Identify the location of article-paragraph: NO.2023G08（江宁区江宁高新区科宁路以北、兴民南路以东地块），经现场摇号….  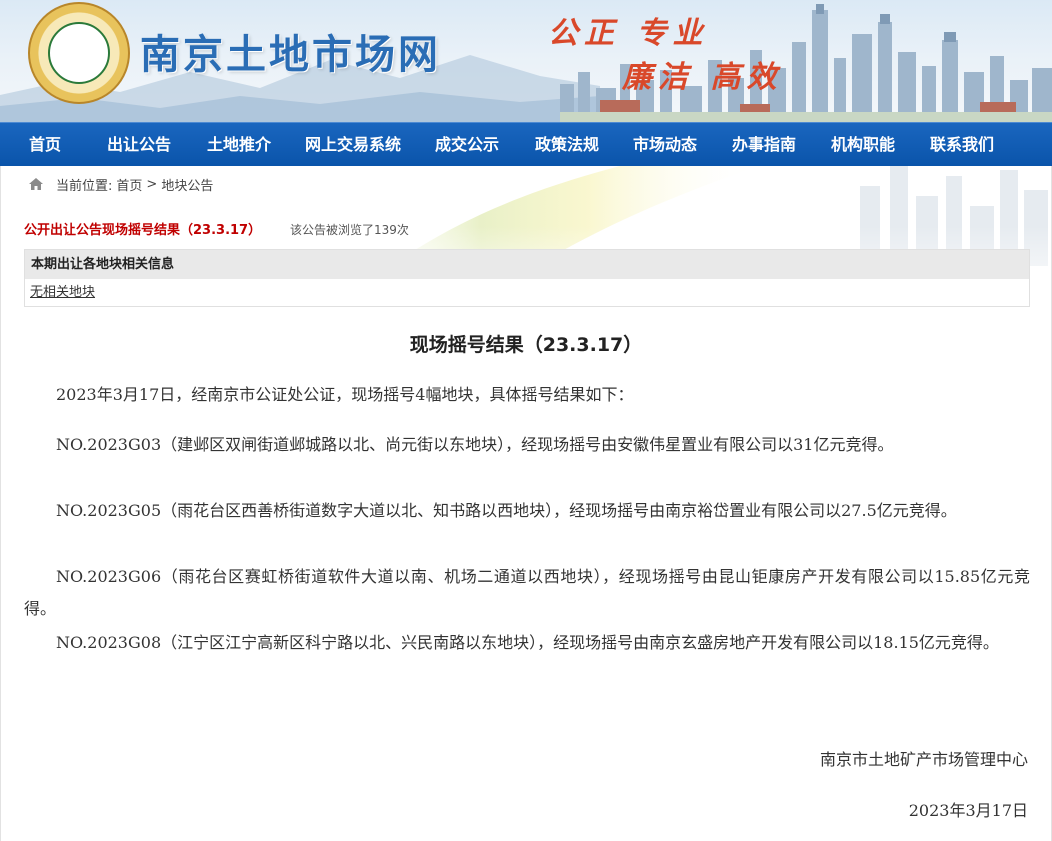
(527, 642).